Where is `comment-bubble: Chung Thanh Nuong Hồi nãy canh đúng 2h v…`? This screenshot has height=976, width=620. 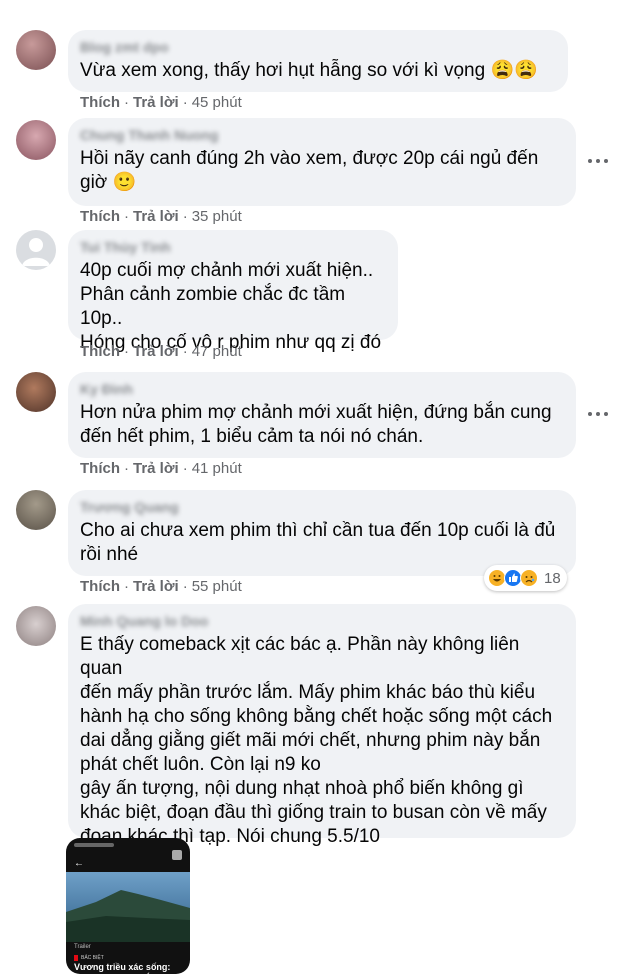
comment-bubble: Chung Thanh Nuong Hồi nãy canh đúng 2h v… is located at coordinates (322, 162).